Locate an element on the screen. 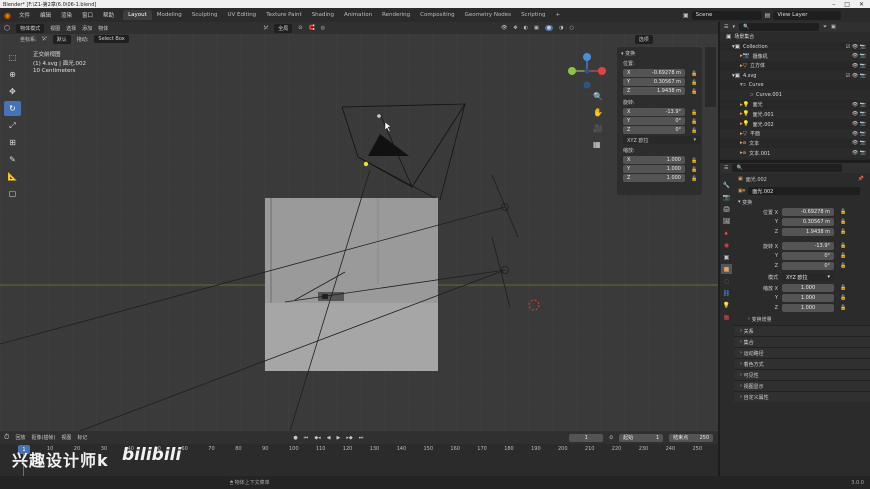  scene-icon: ▣ is located at coordinates (686, 15).